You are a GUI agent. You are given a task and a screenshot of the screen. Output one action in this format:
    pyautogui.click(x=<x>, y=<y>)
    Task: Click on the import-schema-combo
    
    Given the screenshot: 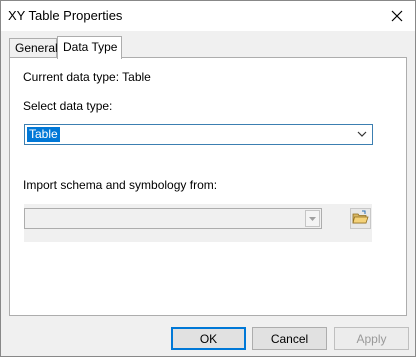 What is the action you would take?
    pyautogui.click(x=173, y=218)
    